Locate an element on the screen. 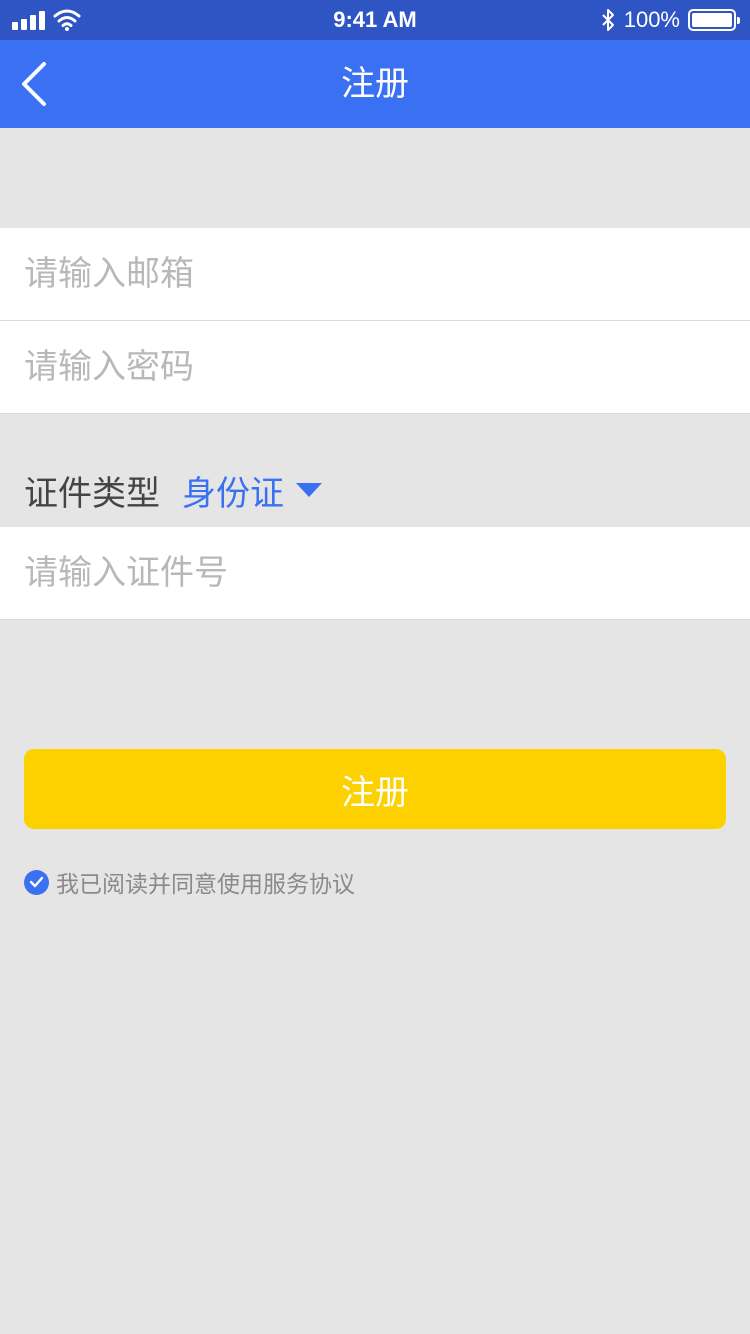  id-type-value: 身份证 is located at coordinates (233, 493).